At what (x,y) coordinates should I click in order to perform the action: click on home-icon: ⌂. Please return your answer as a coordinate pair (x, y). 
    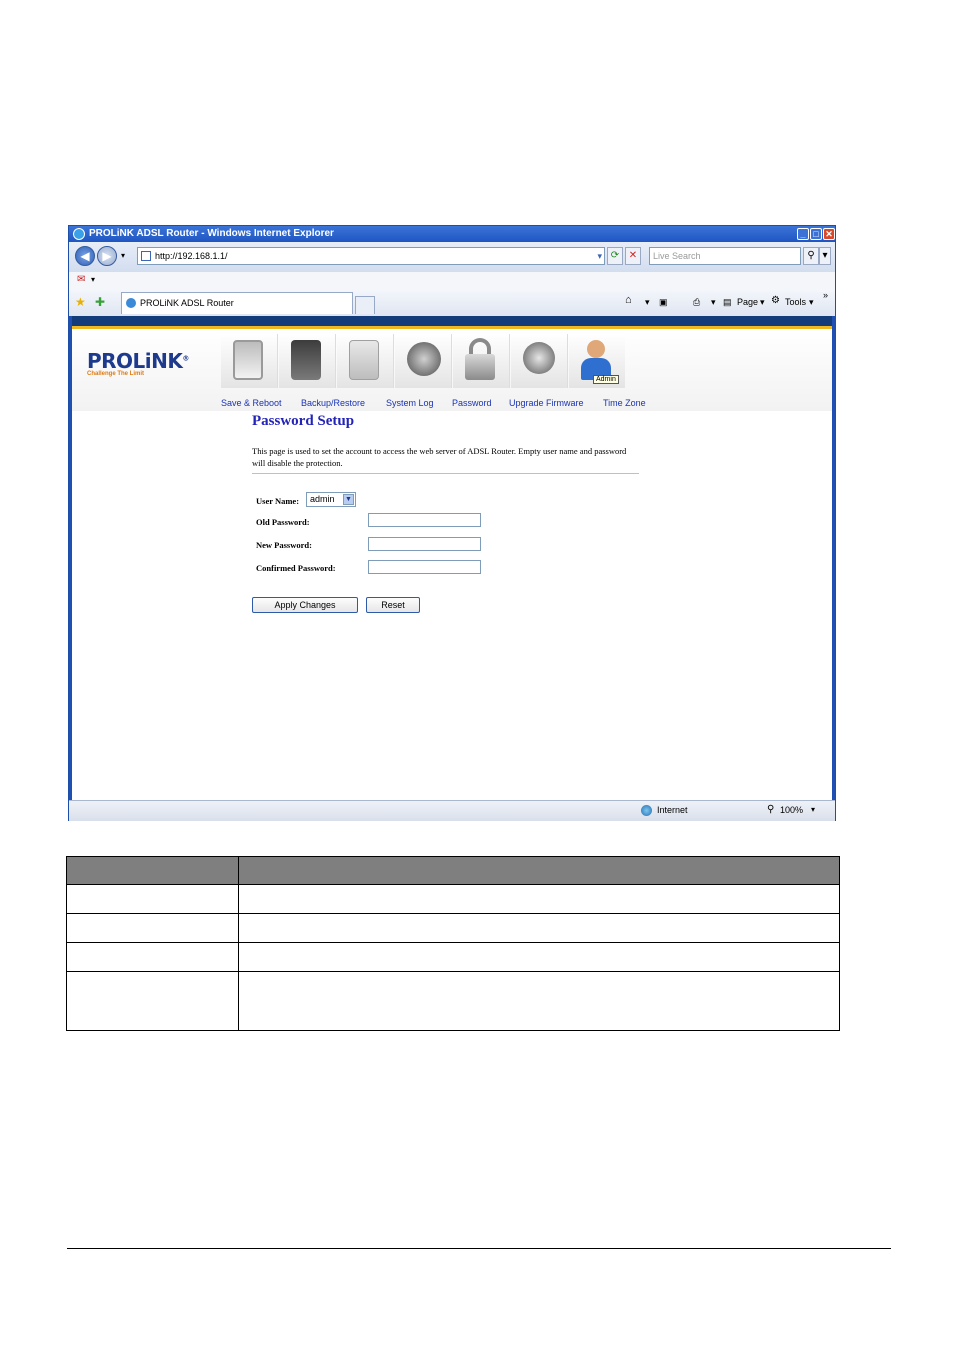
    Looking at the image, I should click on (628, 300).